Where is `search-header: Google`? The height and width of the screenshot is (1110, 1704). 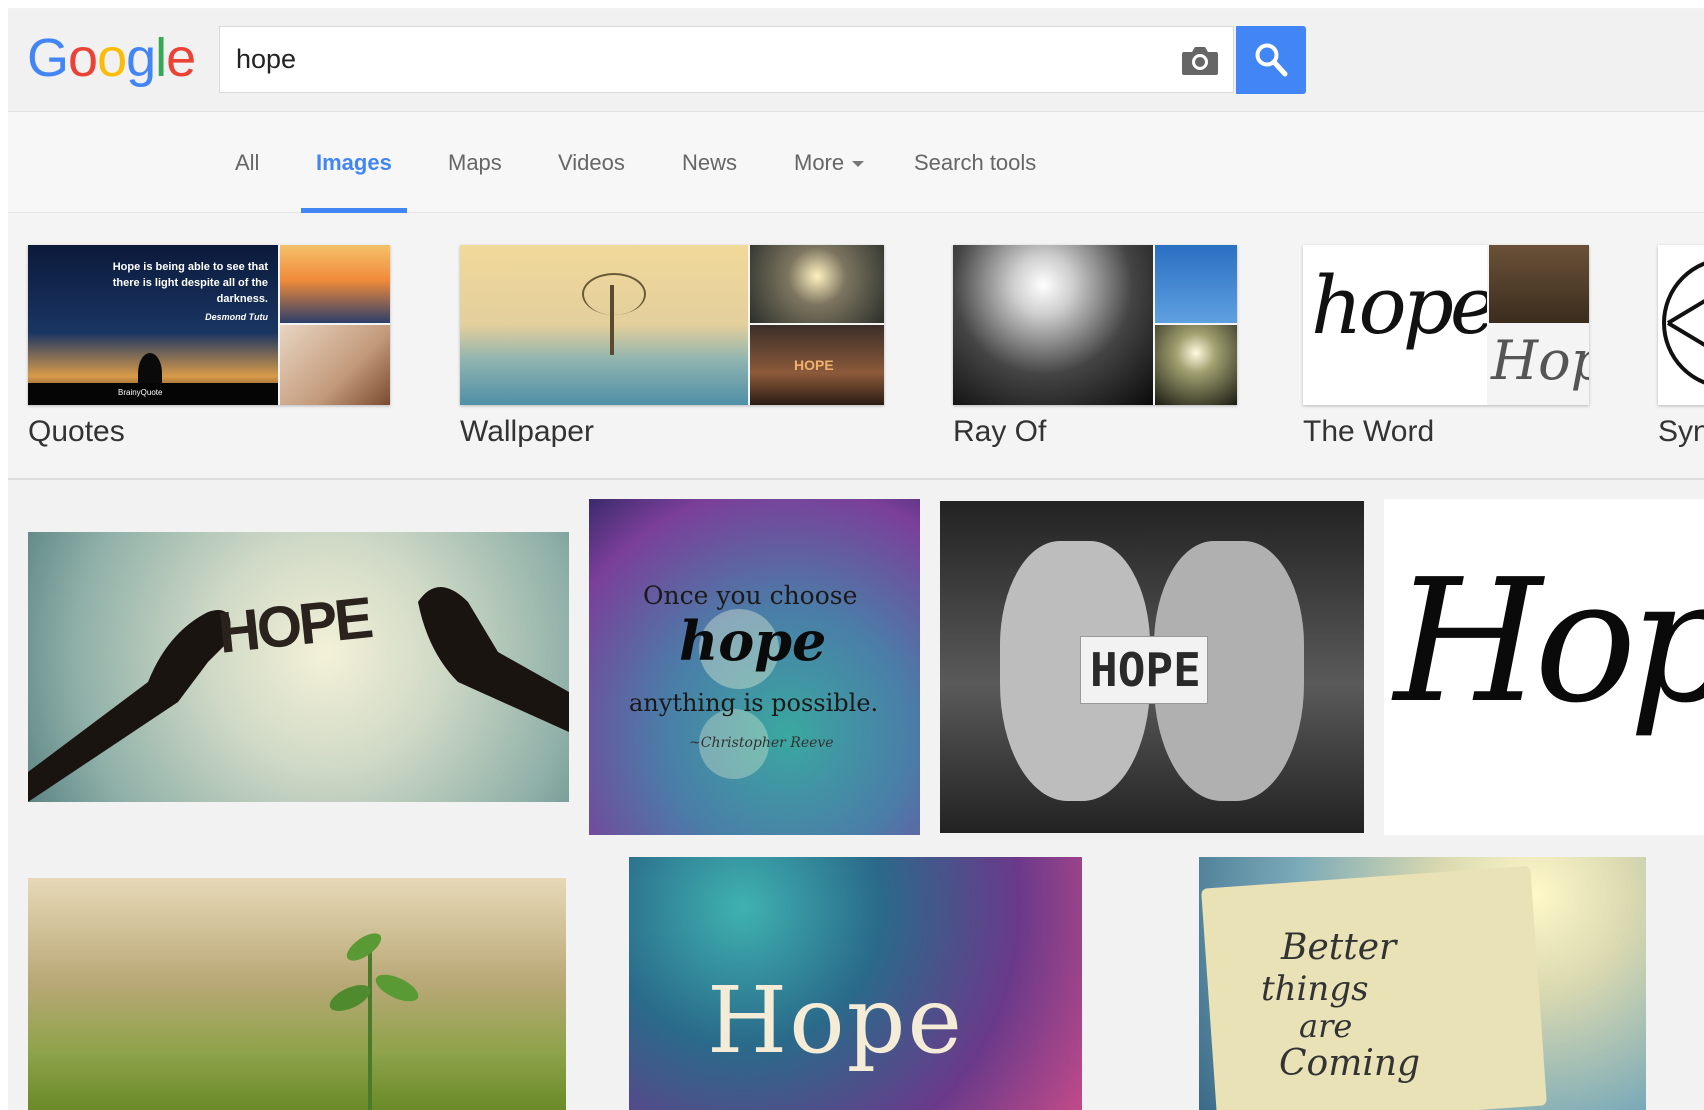 search-header: Google is located at coordinates (856, 61).